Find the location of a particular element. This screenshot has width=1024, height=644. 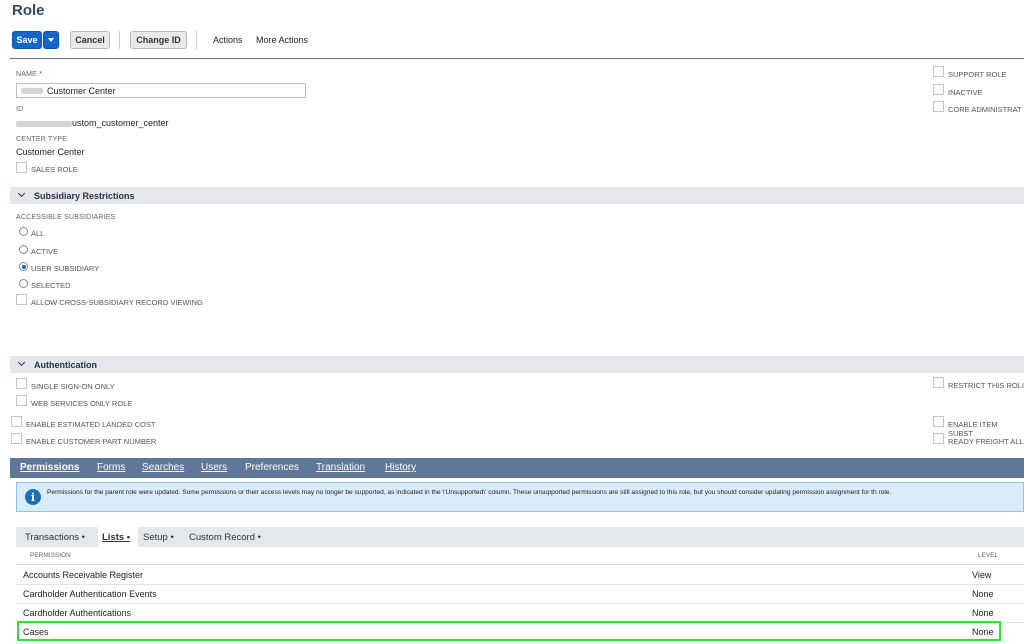

subtab-custom-record: Custom Record • is located at coordinates (225, 537).